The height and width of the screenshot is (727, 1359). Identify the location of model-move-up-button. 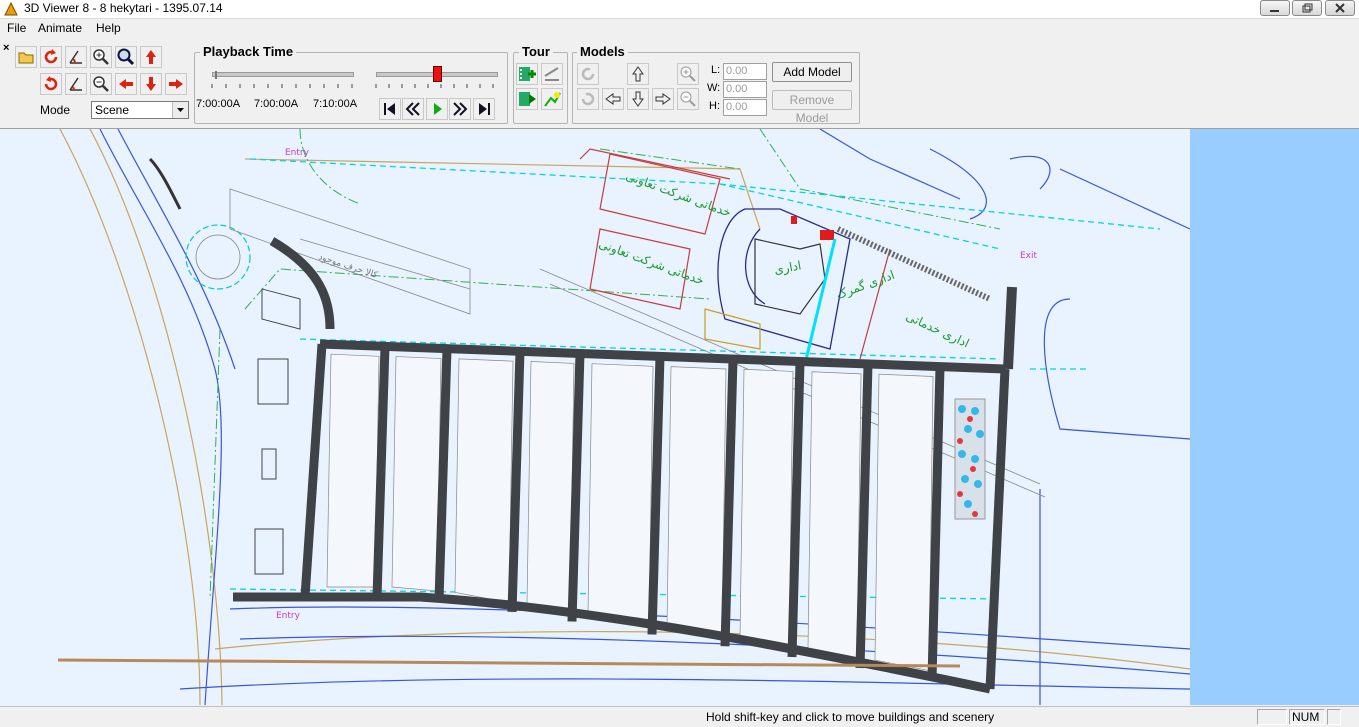
(638, 74).